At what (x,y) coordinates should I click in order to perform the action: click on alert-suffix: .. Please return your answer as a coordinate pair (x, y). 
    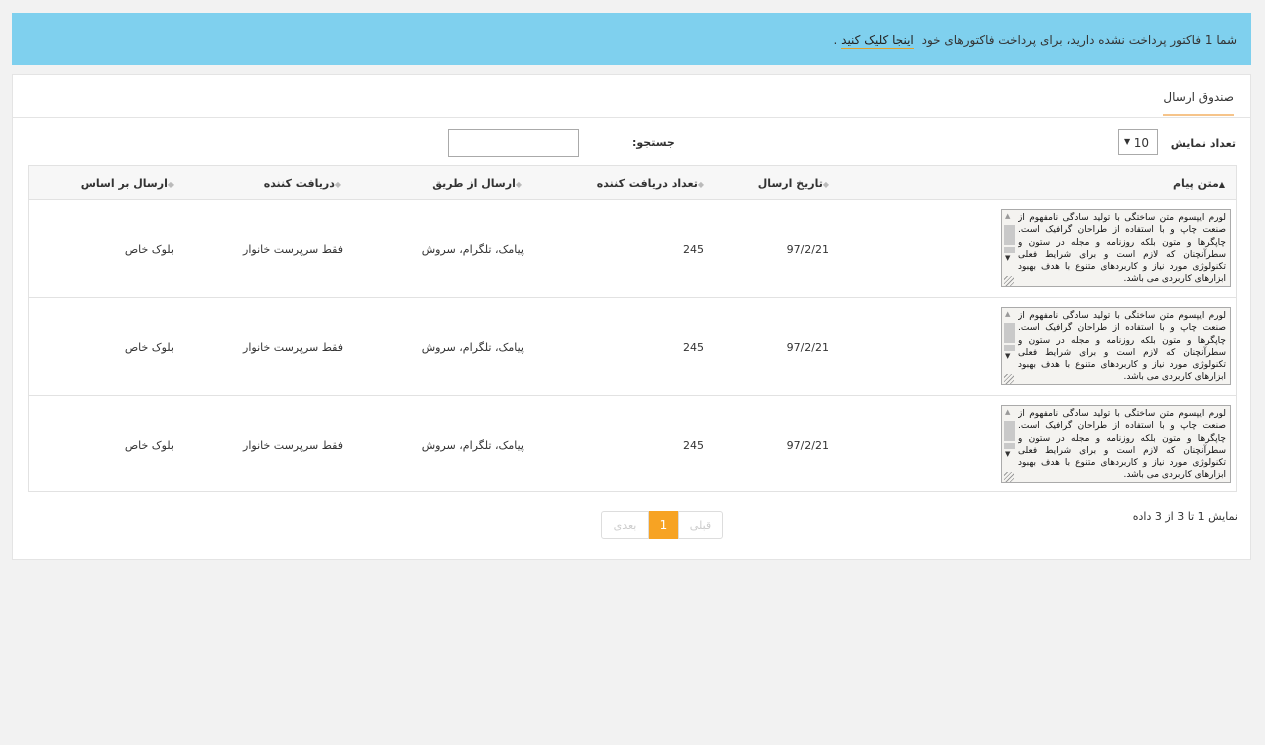
    Looking at the image, I should click on (835, 40).